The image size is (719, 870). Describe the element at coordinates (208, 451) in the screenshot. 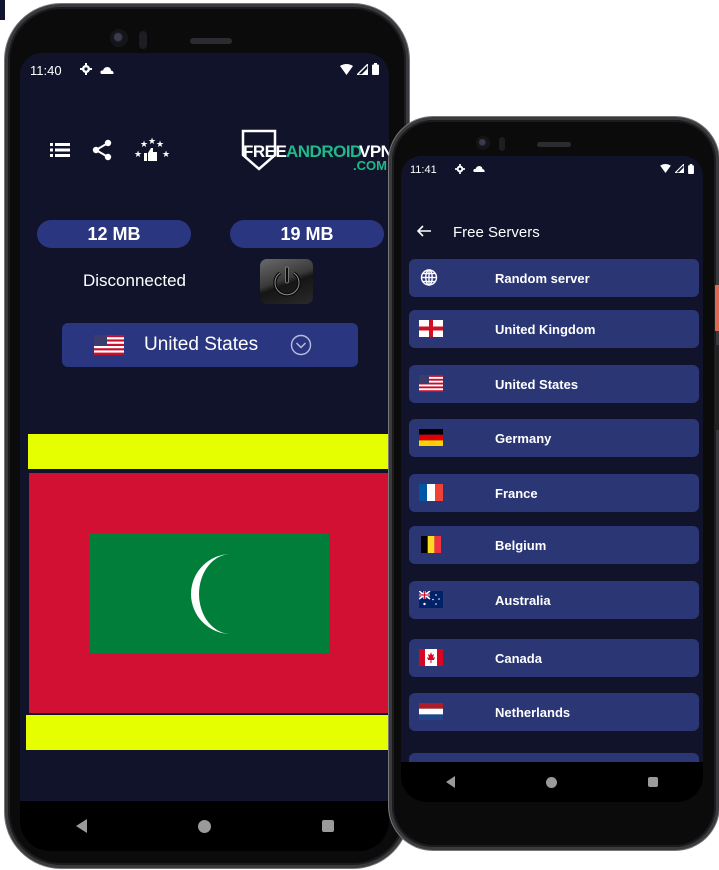

I see `flag-band-top` at that location.